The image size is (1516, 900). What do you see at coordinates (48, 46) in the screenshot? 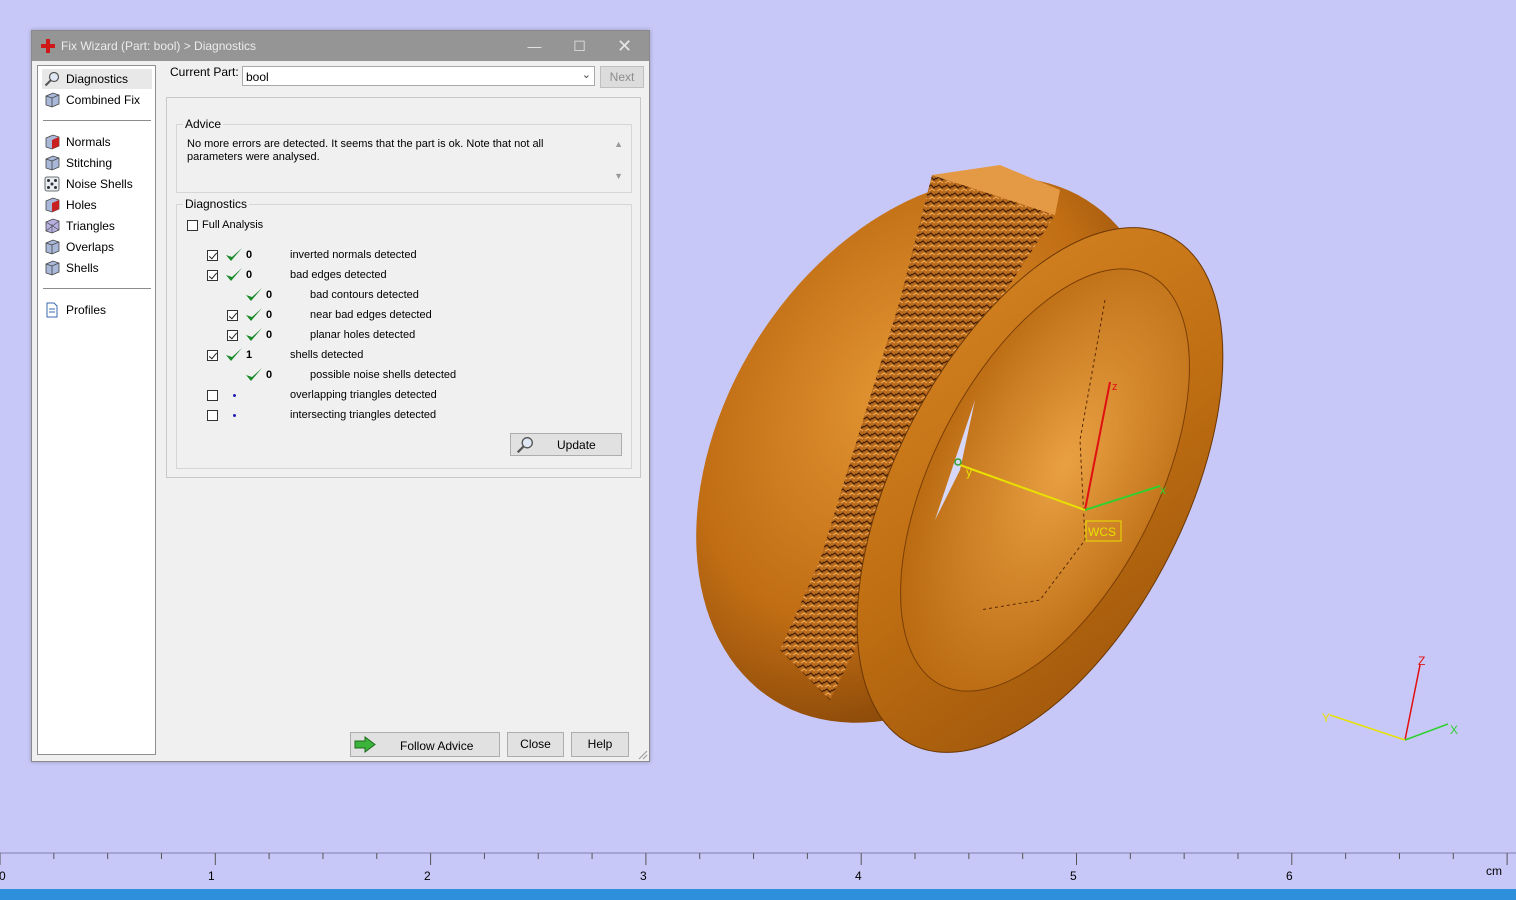
I see `red-cross-icon` at bounding box center [48, 46].